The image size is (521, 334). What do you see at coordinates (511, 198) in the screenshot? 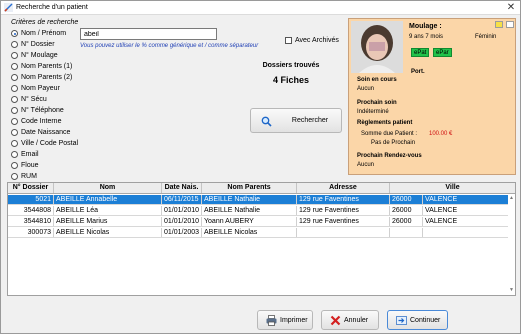
I see `scroll-up-icon: ▲` at bounding box center [511, 198].